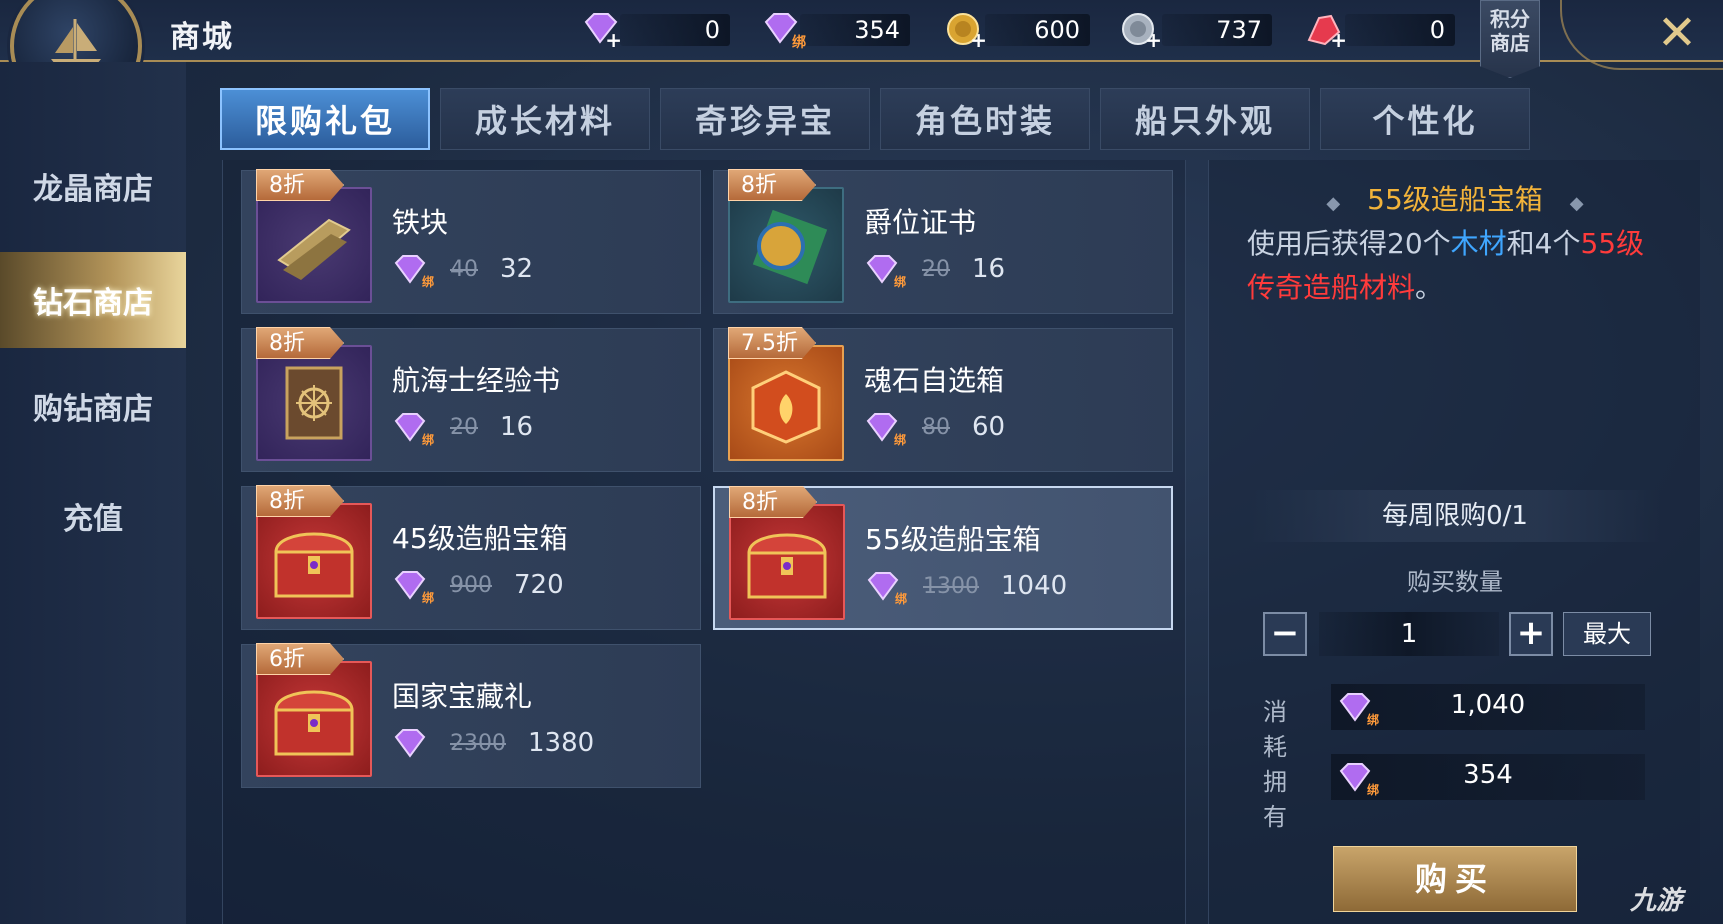 The width and height of the screenshot is (1723, 924). What do you see at coordinates (314, 403) in the screenshot?
I see `exp-book-icon` at bounding box center [314, 403].